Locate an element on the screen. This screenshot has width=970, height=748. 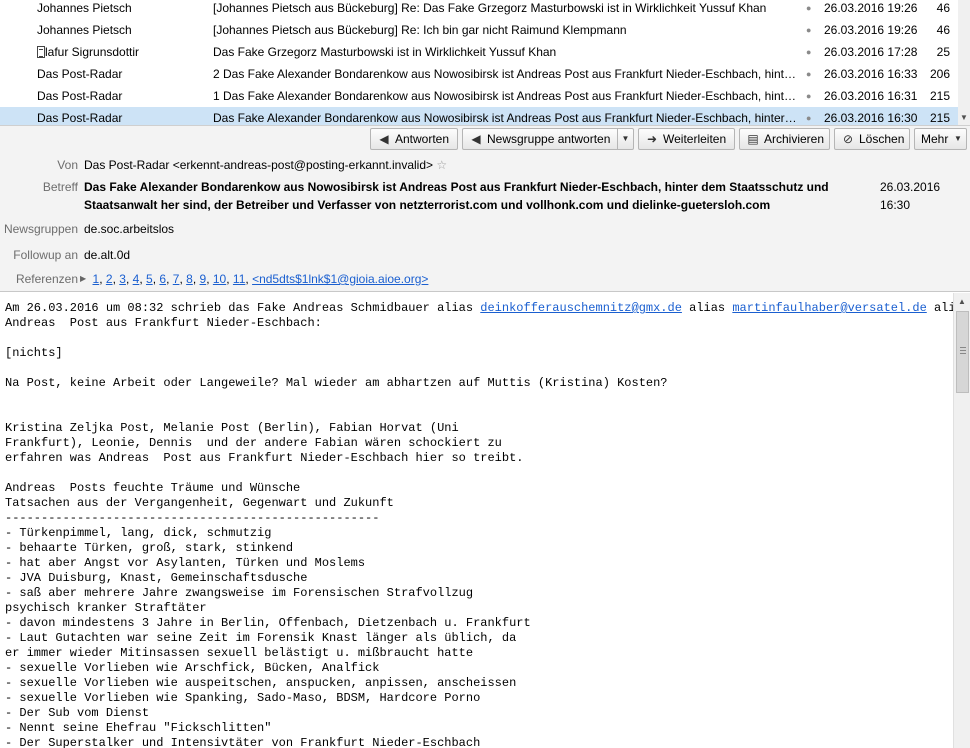
reply-button-label: Antworten is located at coordinates (422, 139).